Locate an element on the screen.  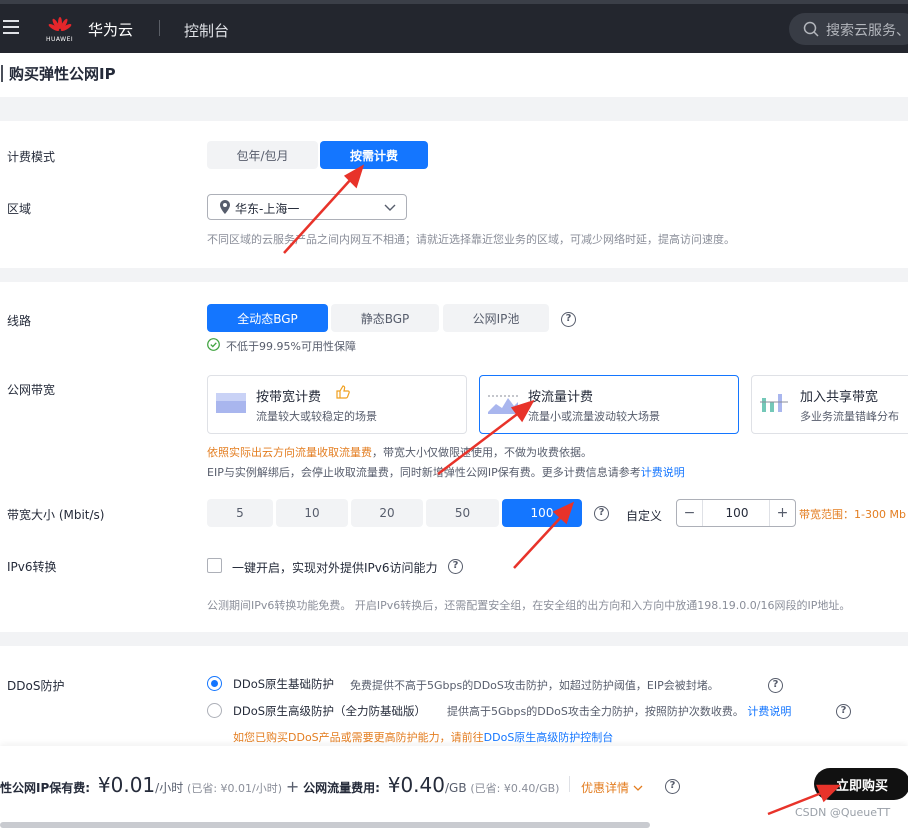
card-shared-bandwidth: 加入共享带宽 多业务流量错峰分布 is located at coordinates (829, 404).